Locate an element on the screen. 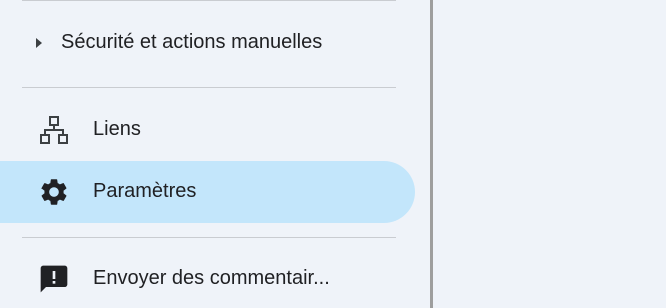 The image size is (666, 308). sidebar-item-label: Liens is located at coordinates (117, 129).